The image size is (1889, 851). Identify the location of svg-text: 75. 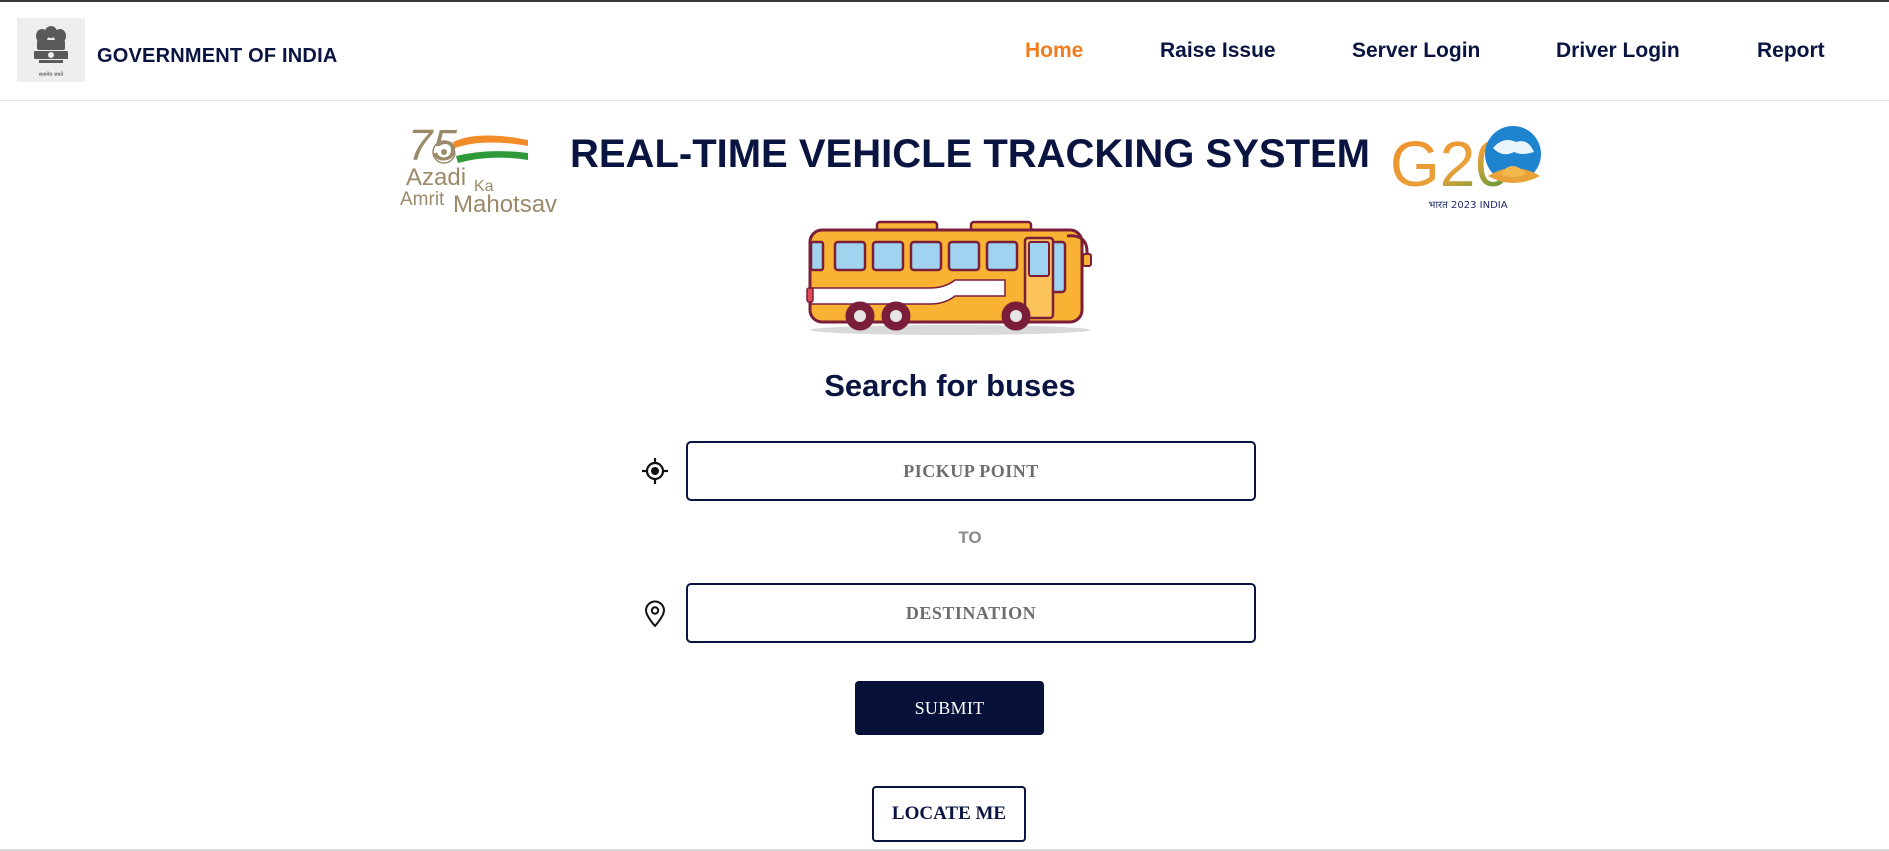
(432, 145).